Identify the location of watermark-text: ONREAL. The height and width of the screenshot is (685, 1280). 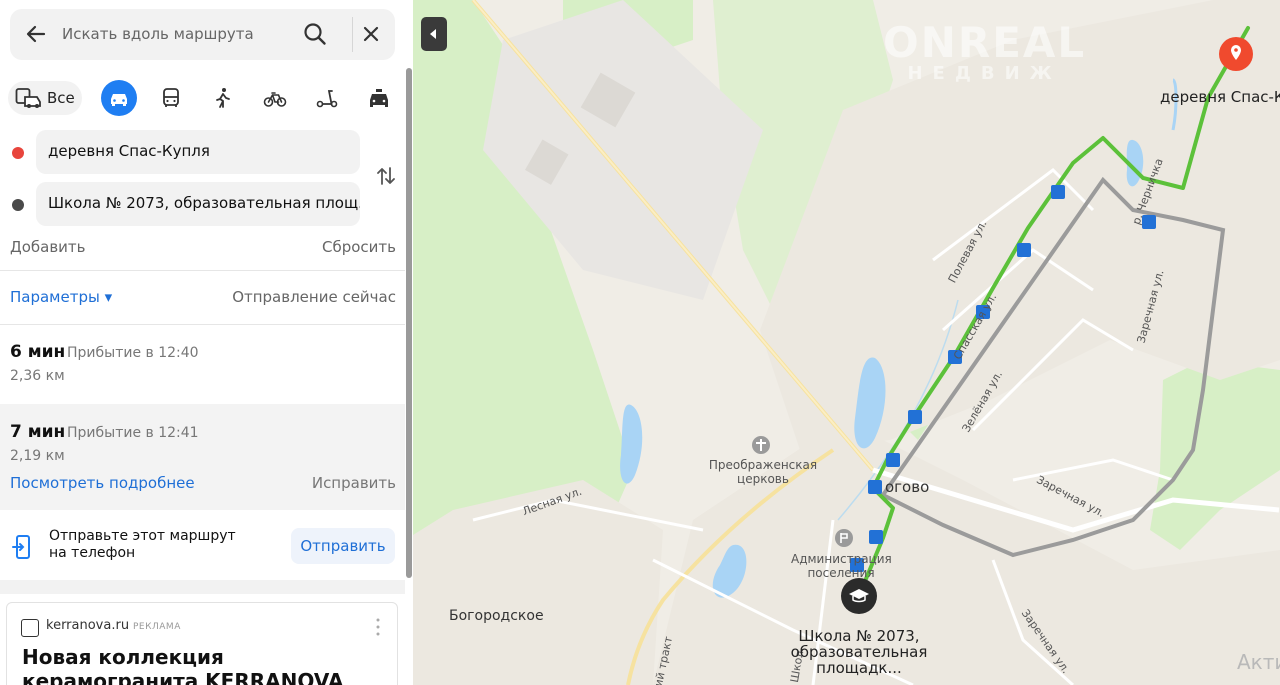
(985, 42).